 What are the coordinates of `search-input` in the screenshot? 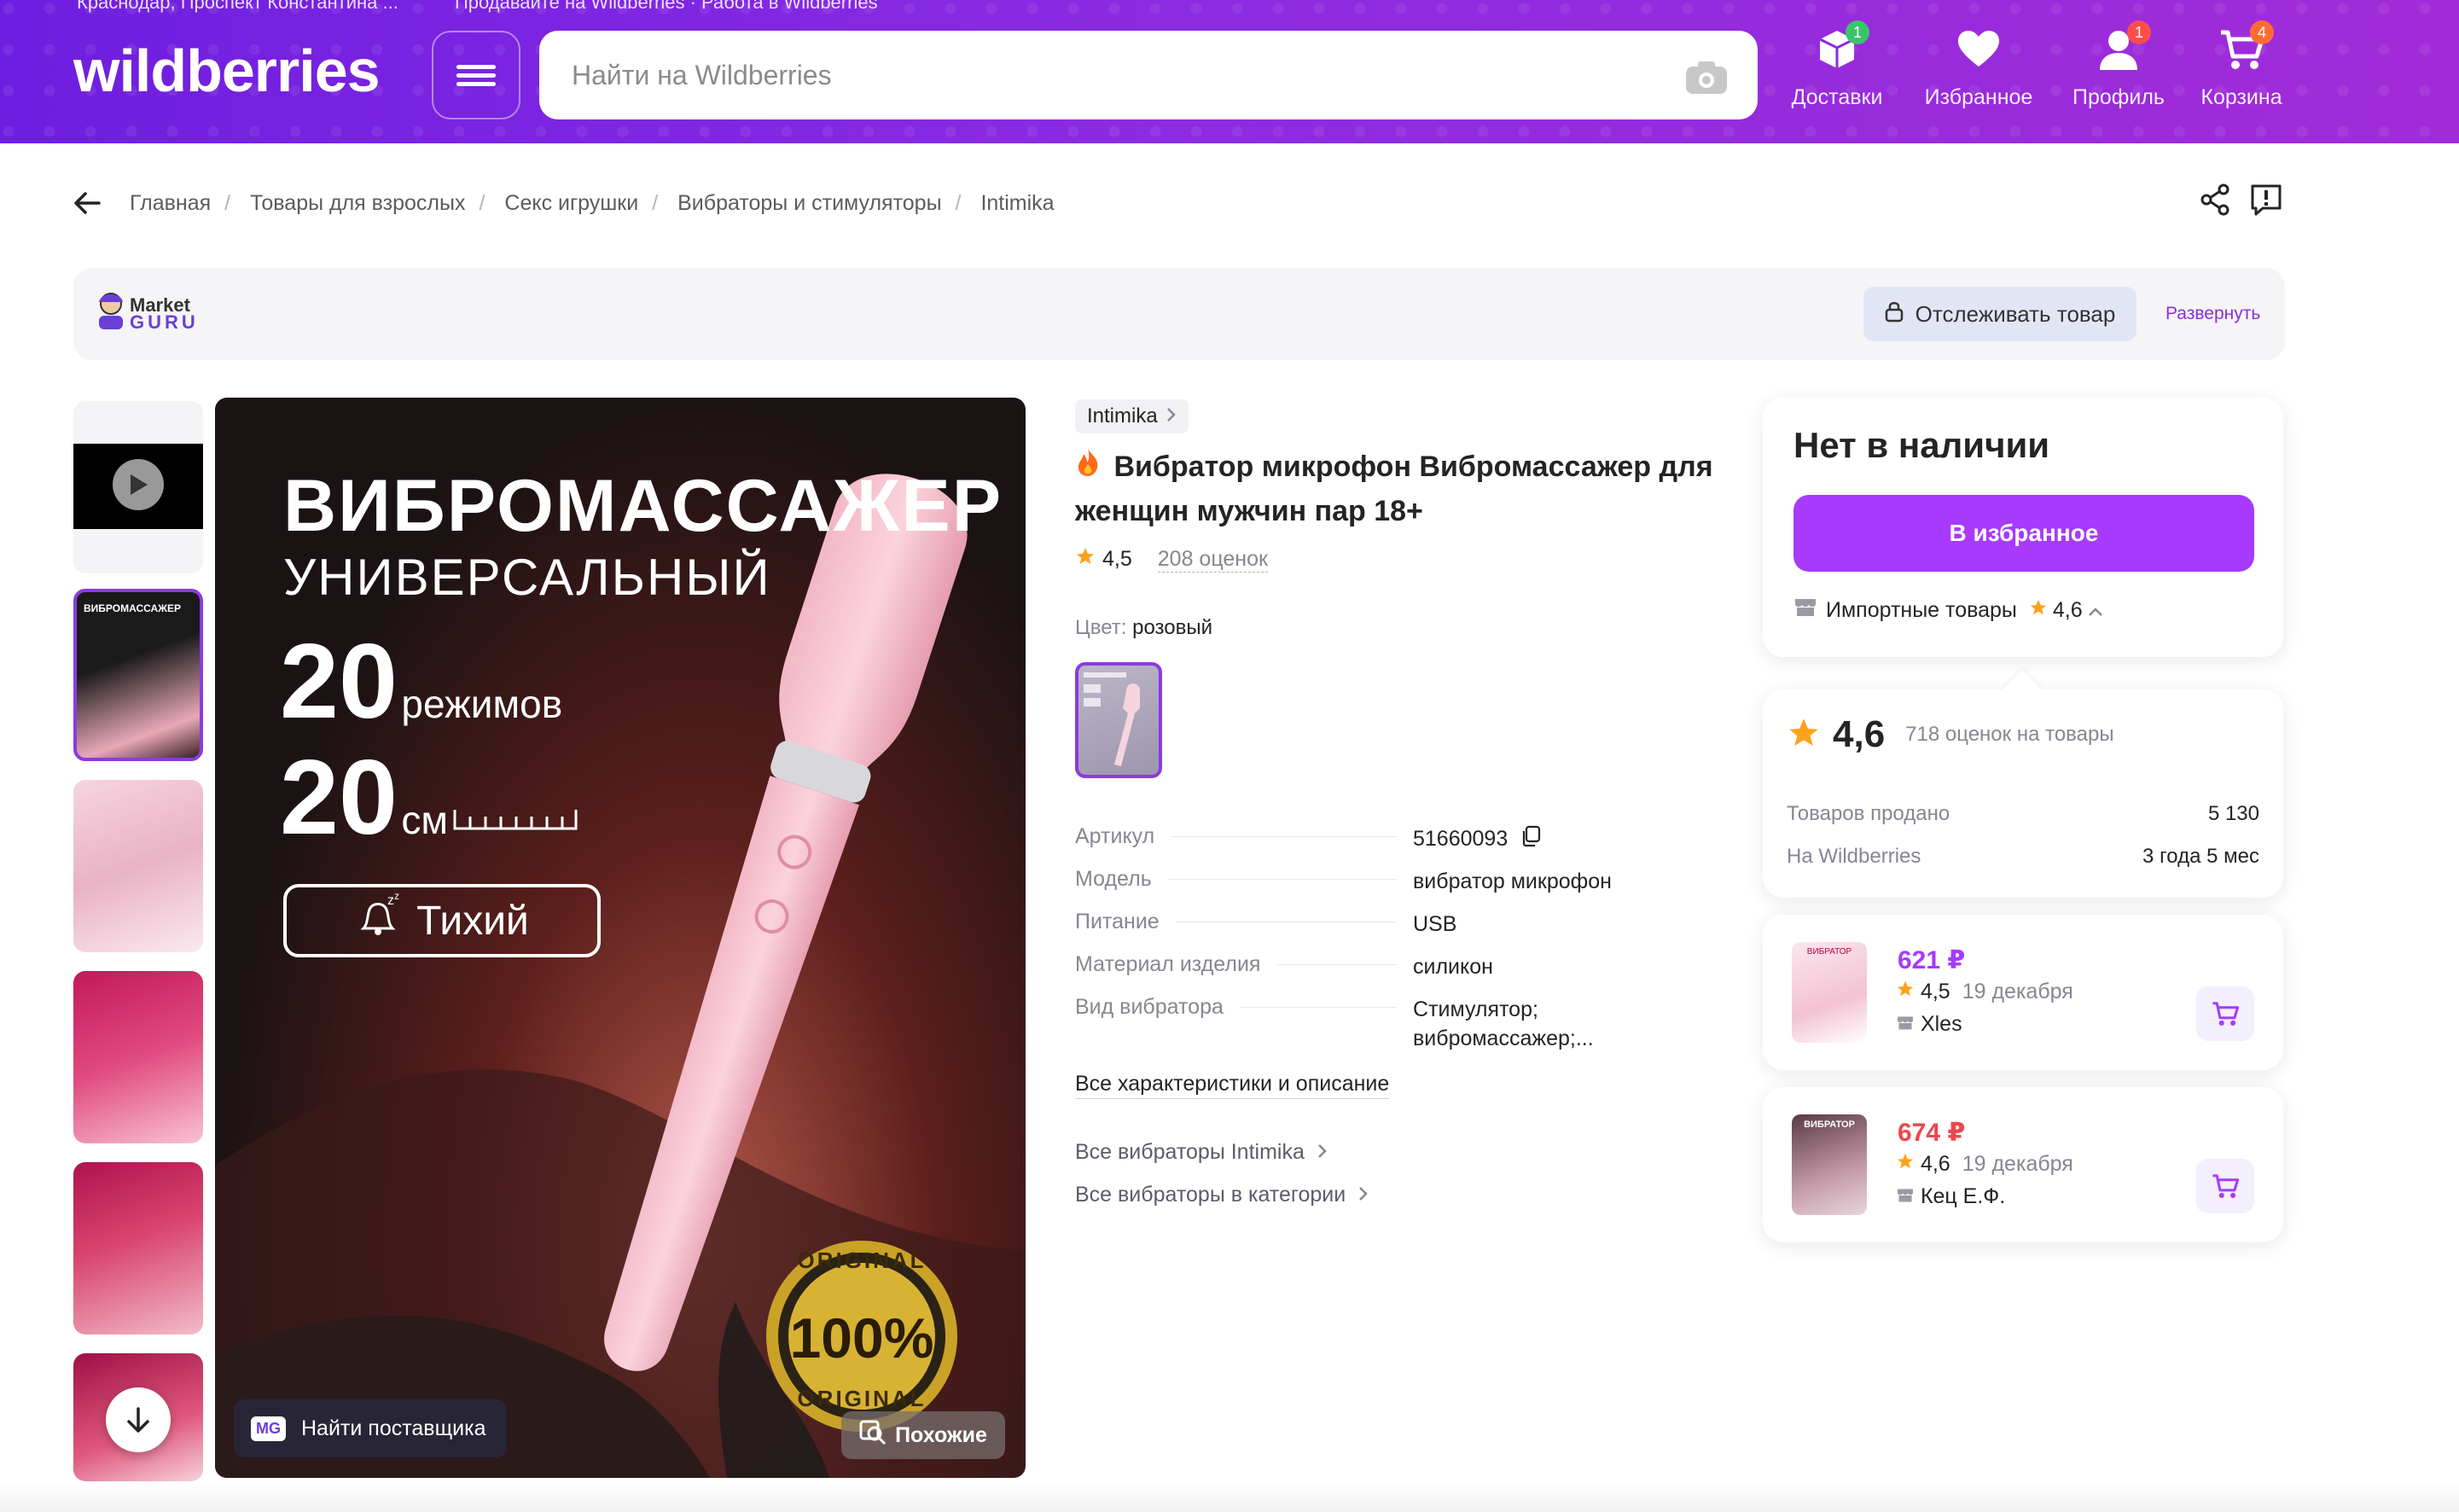 It's located at (1117, 75).